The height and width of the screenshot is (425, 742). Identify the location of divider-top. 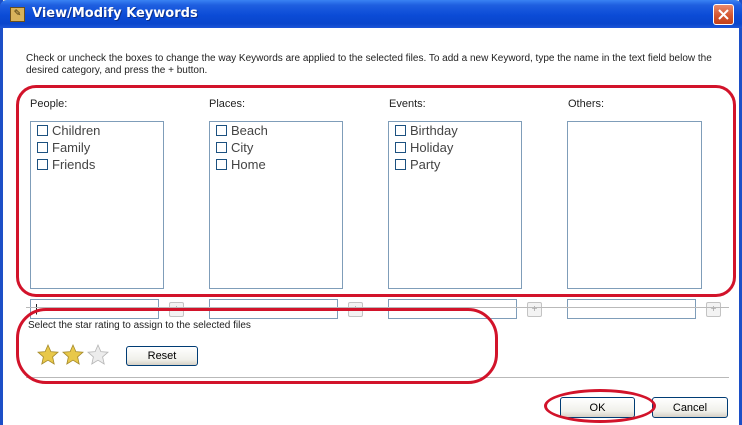
(377, 307).